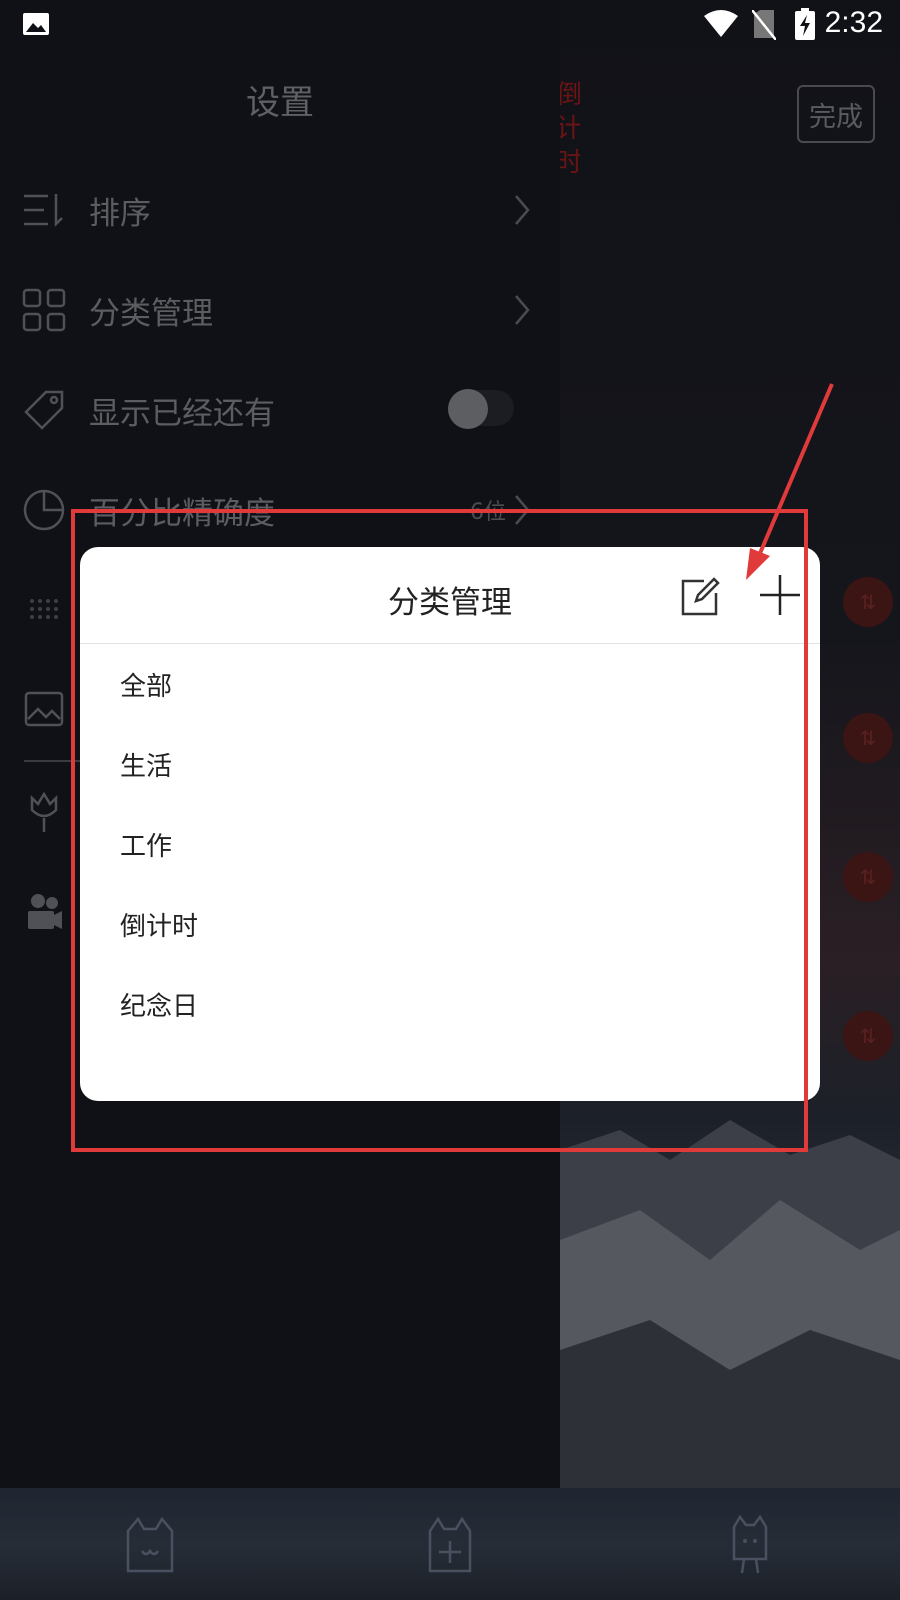 This screenshot has height=1600, width=900. I want to click on camera-icon, so click(45, 911).